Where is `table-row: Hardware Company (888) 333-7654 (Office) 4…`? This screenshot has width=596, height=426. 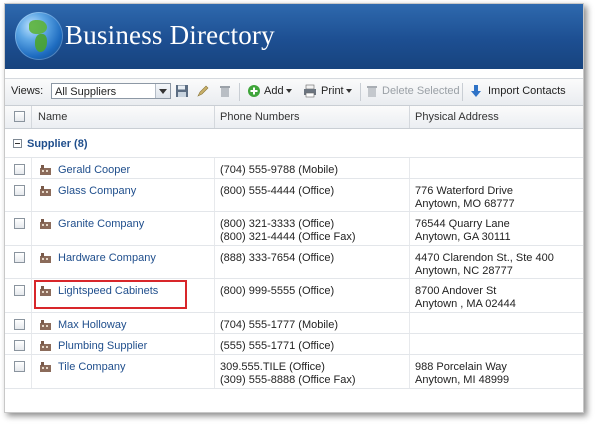
table-row: Hardware Company (888) 333-7654 (Office) 4… is located at coordinates (294, 262).